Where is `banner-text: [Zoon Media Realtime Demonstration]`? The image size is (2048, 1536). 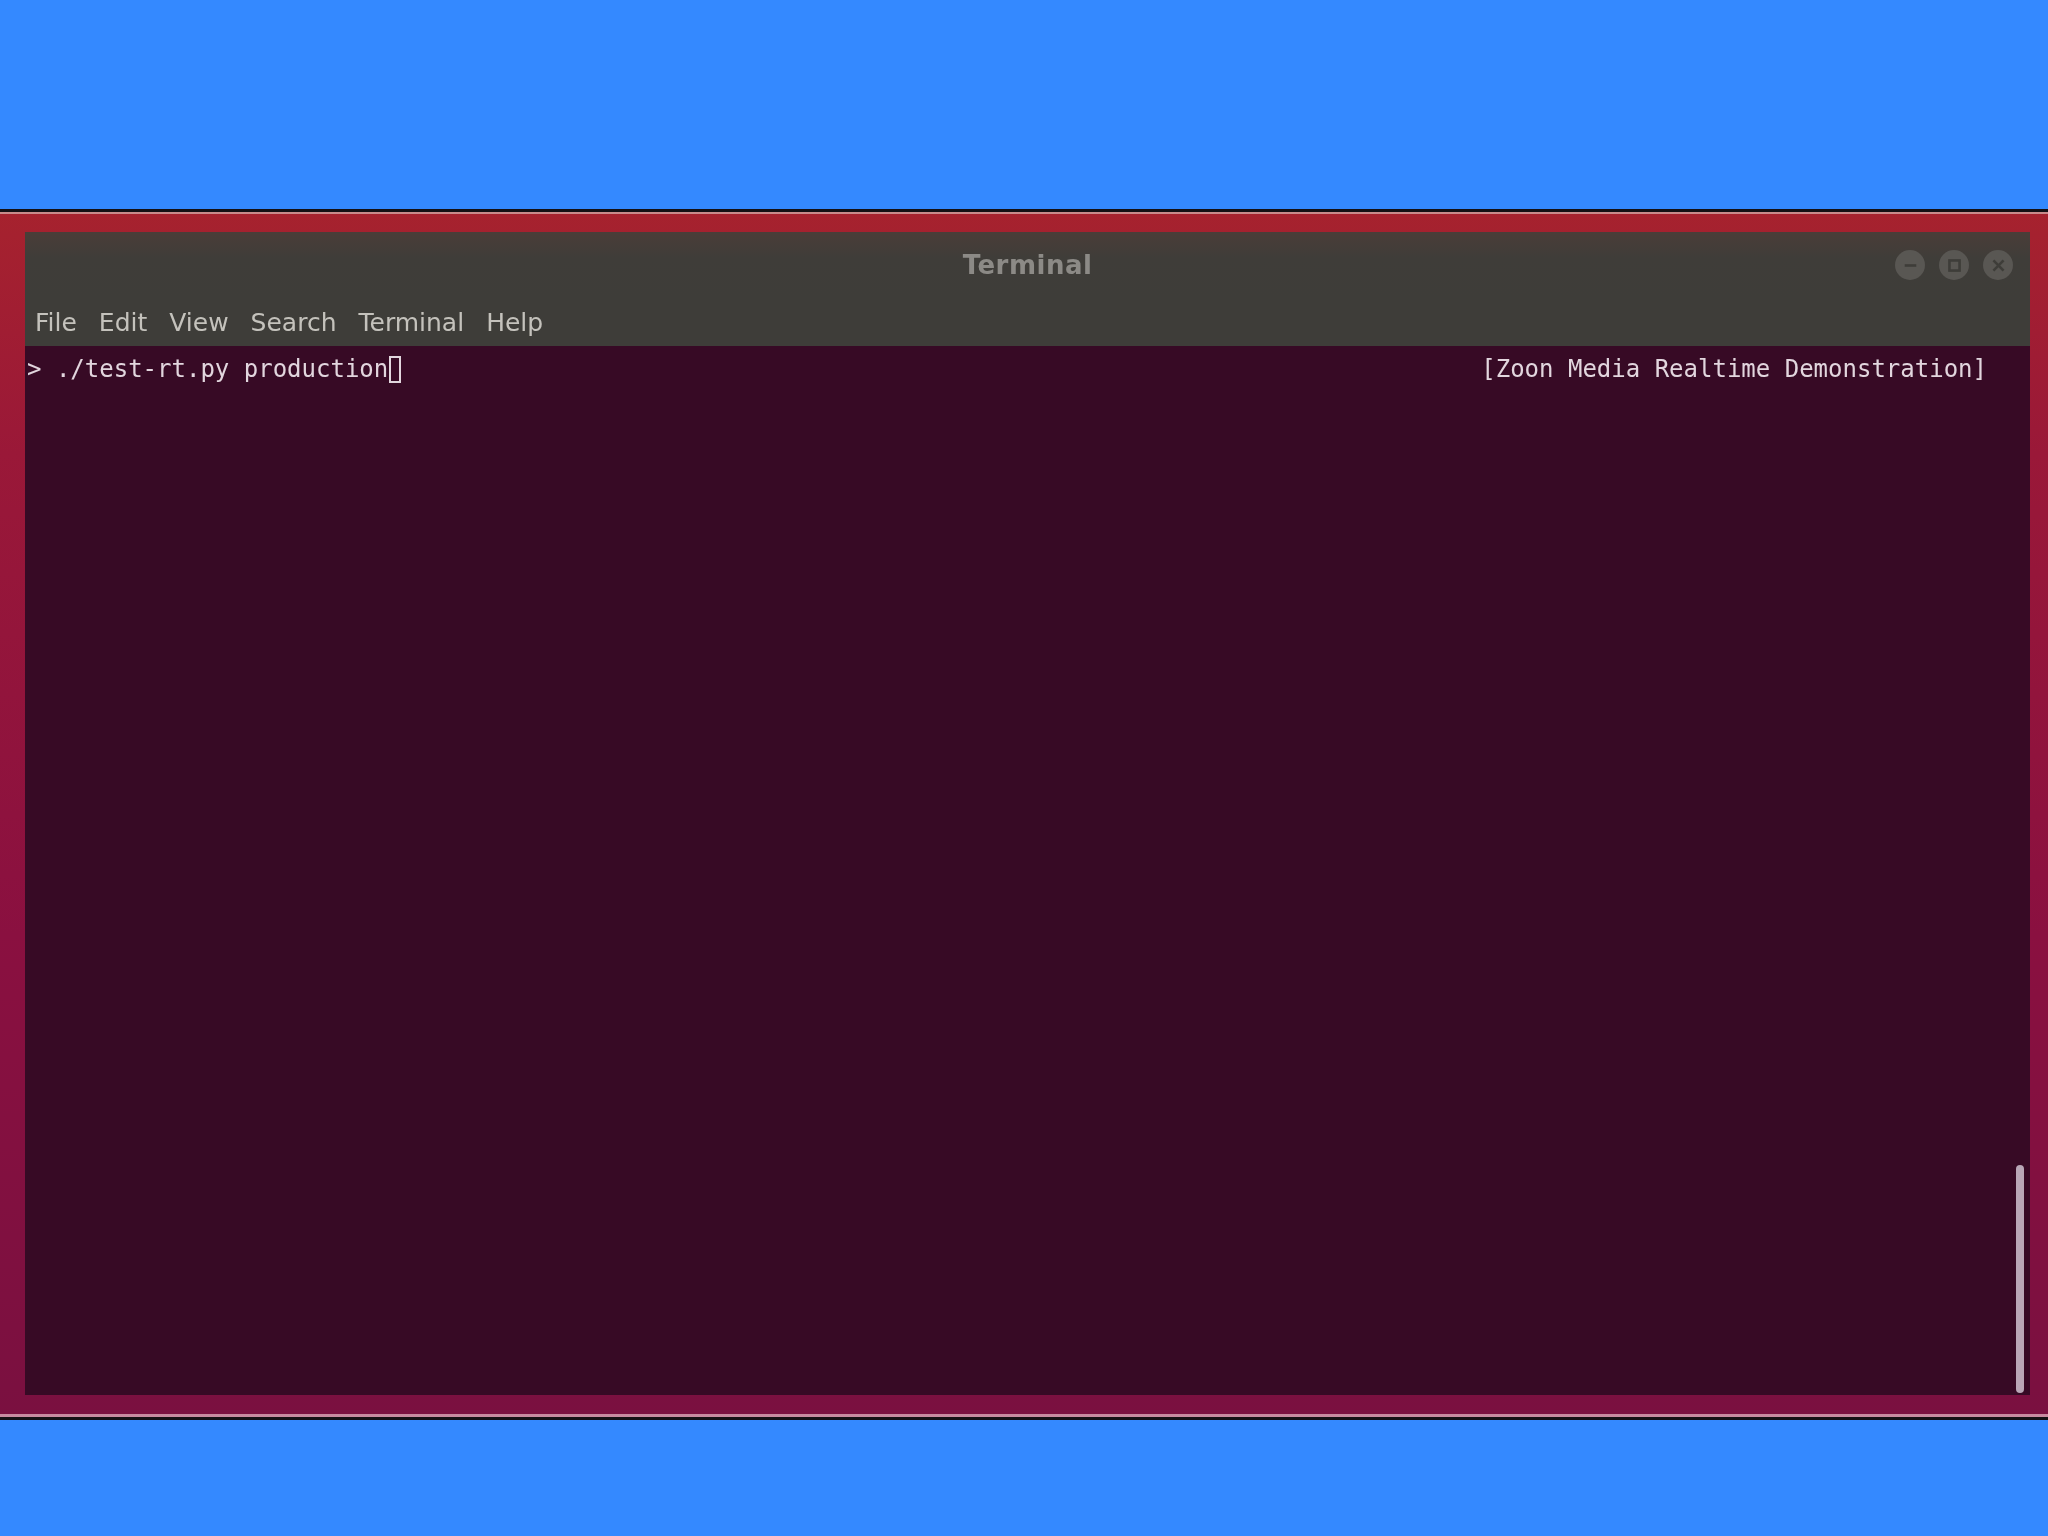 banner-text: [Zoon Media Realtime Demonstration] is located at coordinates (1734, 369).